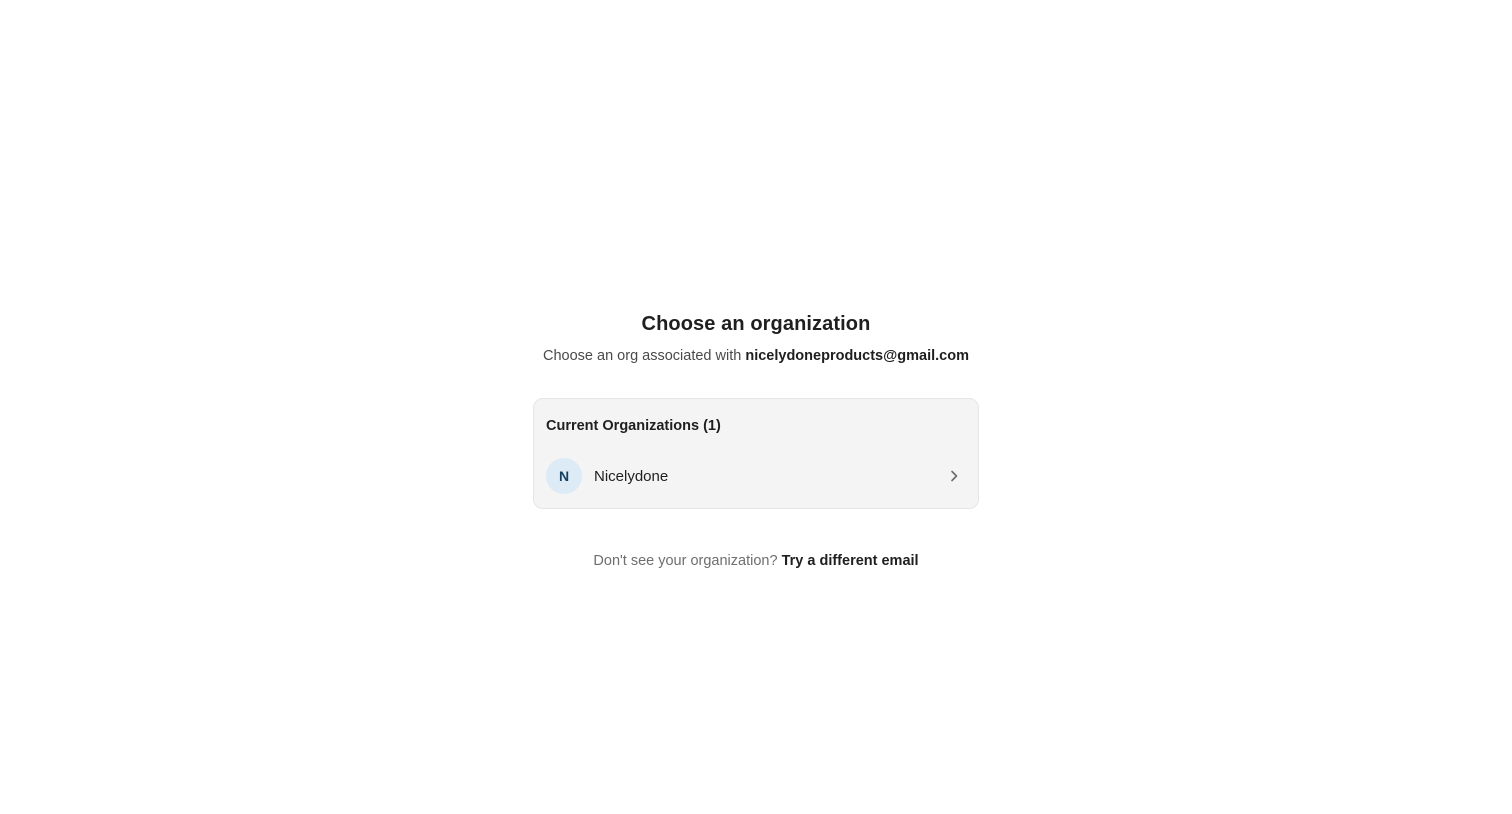 The width and height of the screenshot is (1512, 814). What do you see at coordinates (857, 356) in the screenshot?
I see `user-email: nicelydoneproducts@gmail.com` at bounding box center [857, 356].